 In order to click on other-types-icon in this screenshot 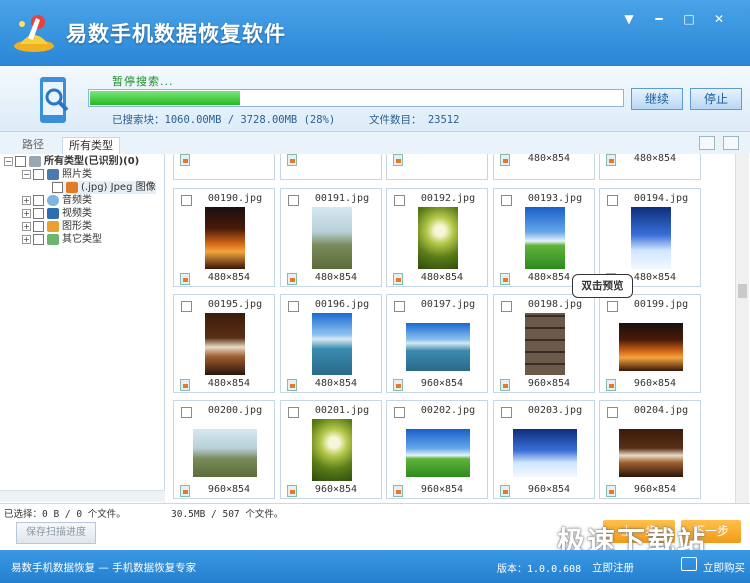, I will do `click(53, 239)`.